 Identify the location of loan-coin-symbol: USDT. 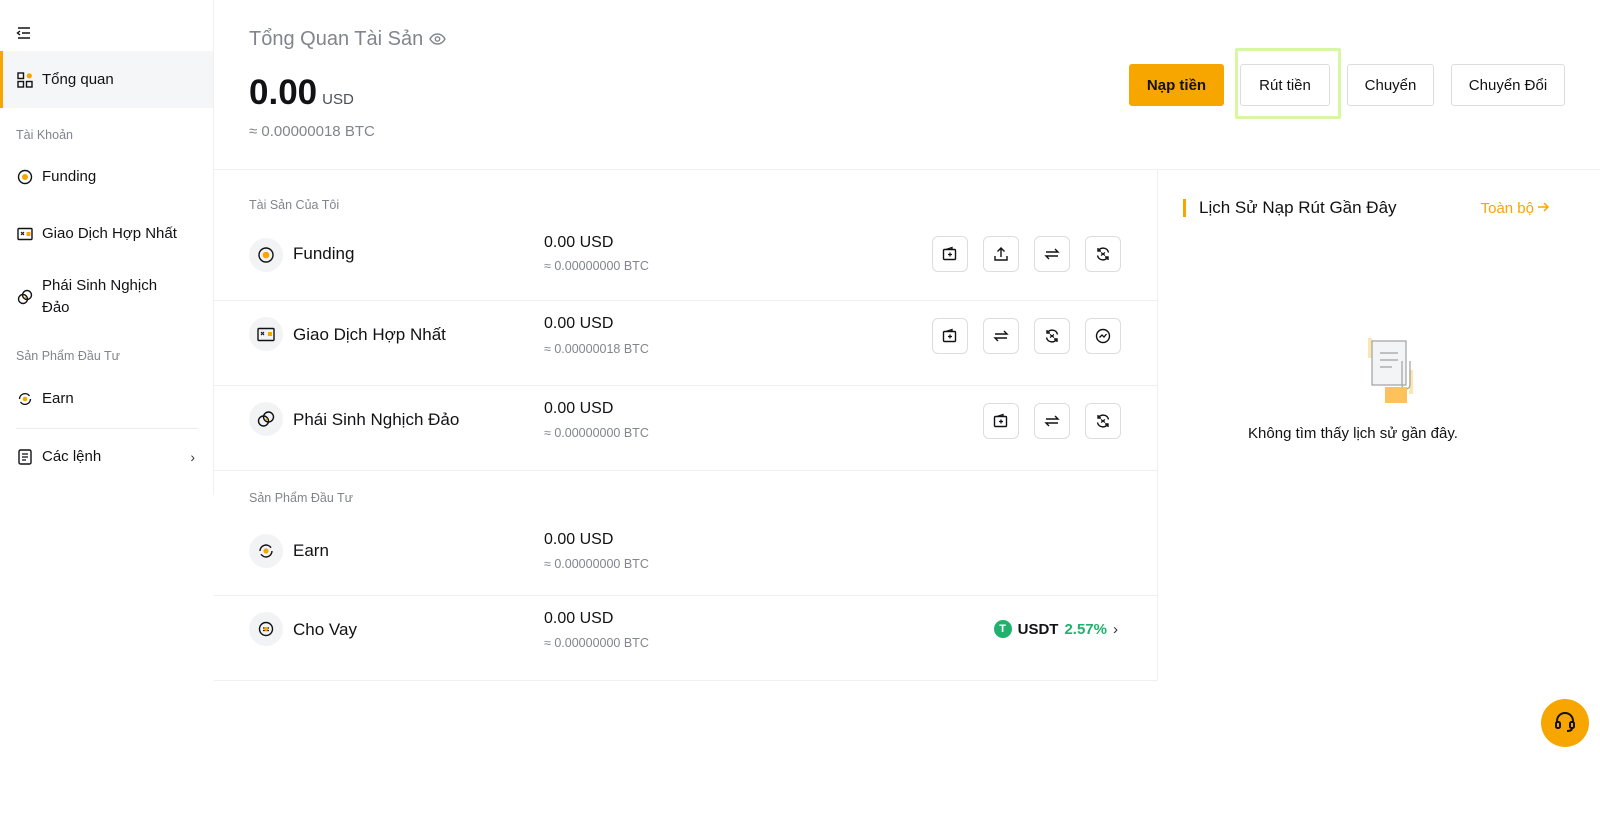
(1038, 629).